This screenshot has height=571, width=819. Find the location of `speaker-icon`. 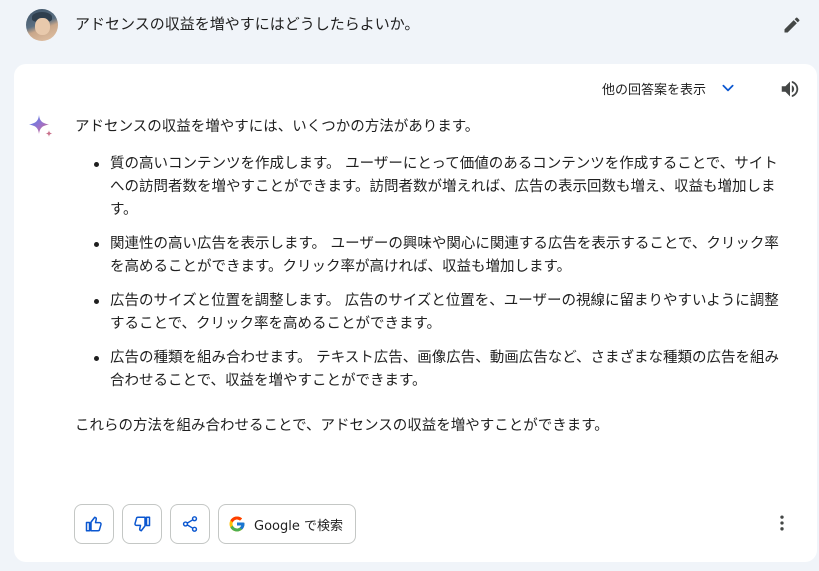

speaker-icon is located at coordinates (790, 89).